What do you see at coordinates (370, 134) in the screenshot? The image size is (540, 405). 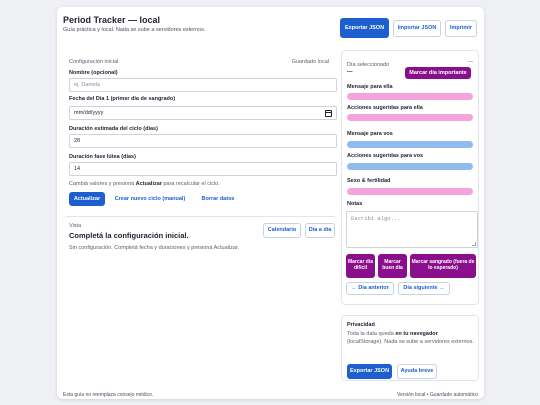 I see `section-label-2: Mensaje para vos` at bounding box center [370, 134].